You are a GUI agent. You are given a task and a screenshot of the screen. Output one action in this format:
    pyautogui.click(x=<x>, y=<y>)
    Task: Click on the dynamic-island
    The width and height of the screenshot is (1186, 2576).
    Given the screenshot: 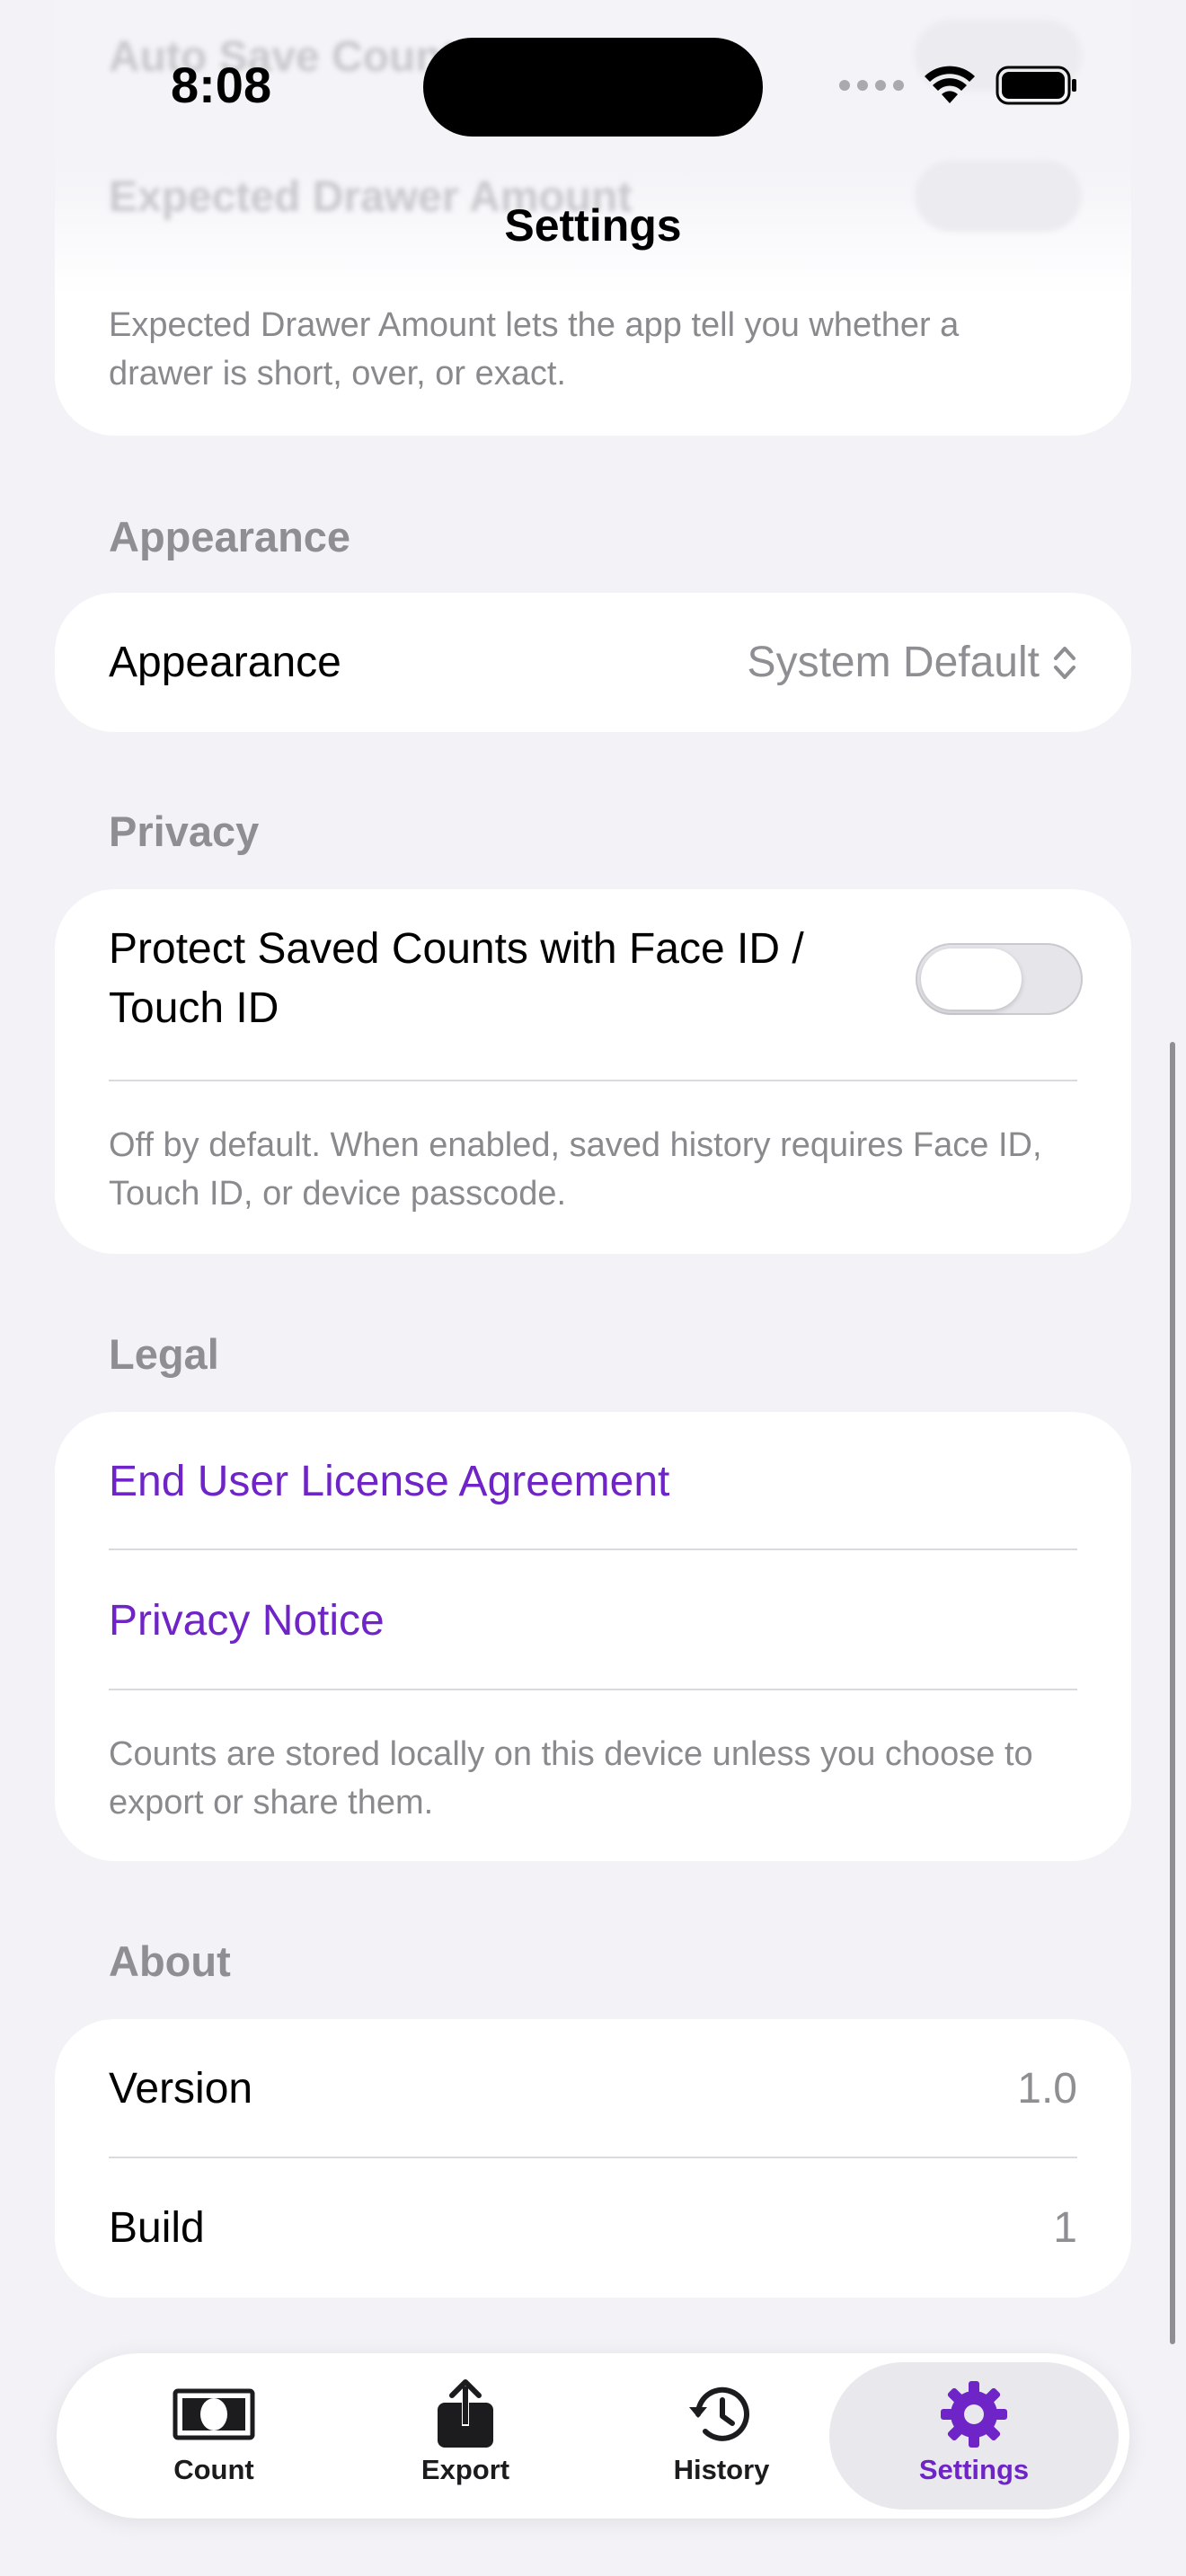 What is the action you would take?
    pyautogui.click(x=593, y=87)
    